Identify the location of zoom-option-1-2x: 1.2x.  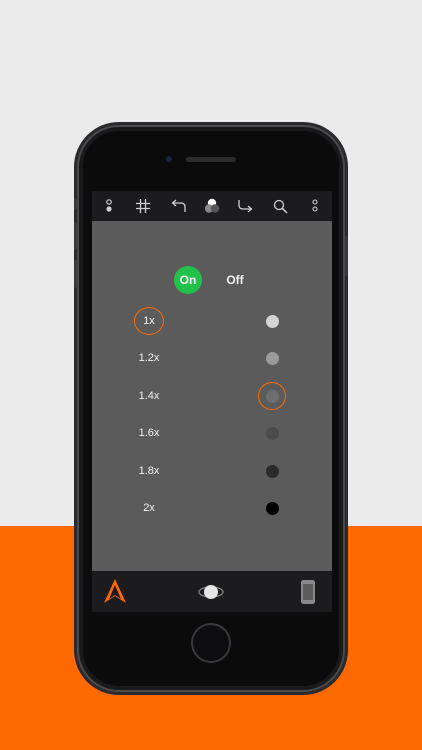
(149, 358).